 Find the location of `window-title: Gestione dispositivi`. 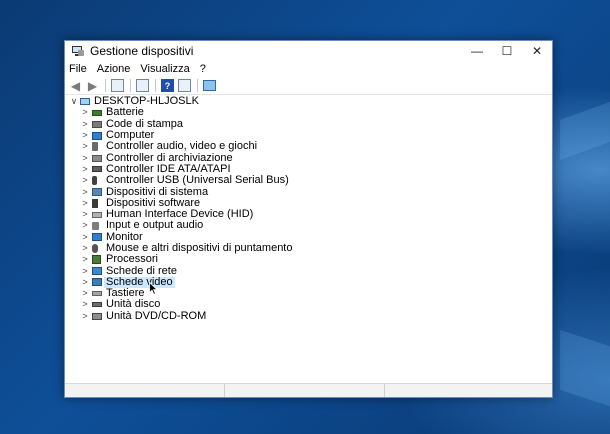

window-title: Gestione dispositivi is located at coordinates (142, 51).